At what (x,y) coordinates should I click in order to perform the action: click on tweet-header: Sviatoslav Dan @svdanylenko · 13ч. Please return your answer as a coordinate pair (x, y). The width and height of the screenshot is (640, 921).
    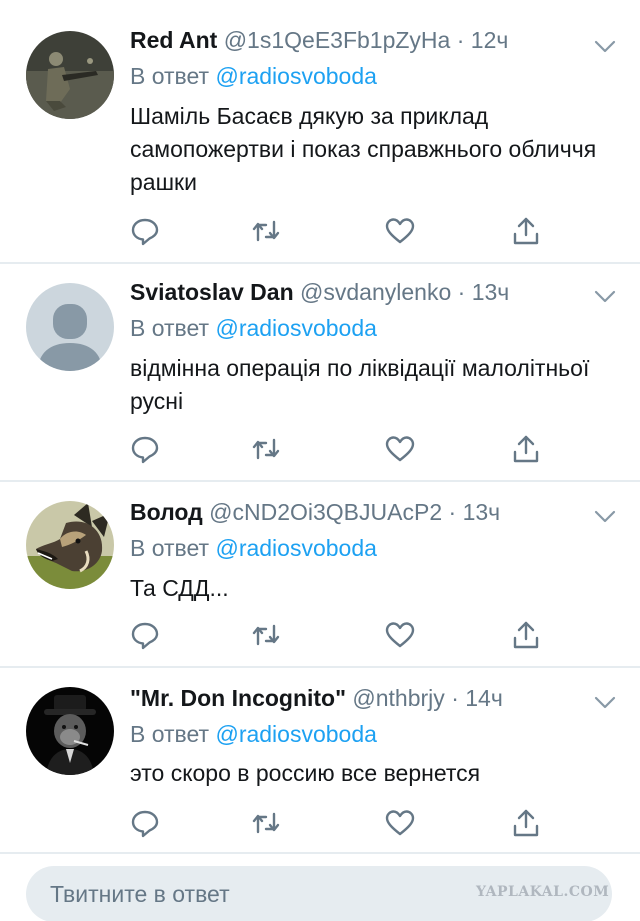
    Looking at the image, I should click on (358, 292).